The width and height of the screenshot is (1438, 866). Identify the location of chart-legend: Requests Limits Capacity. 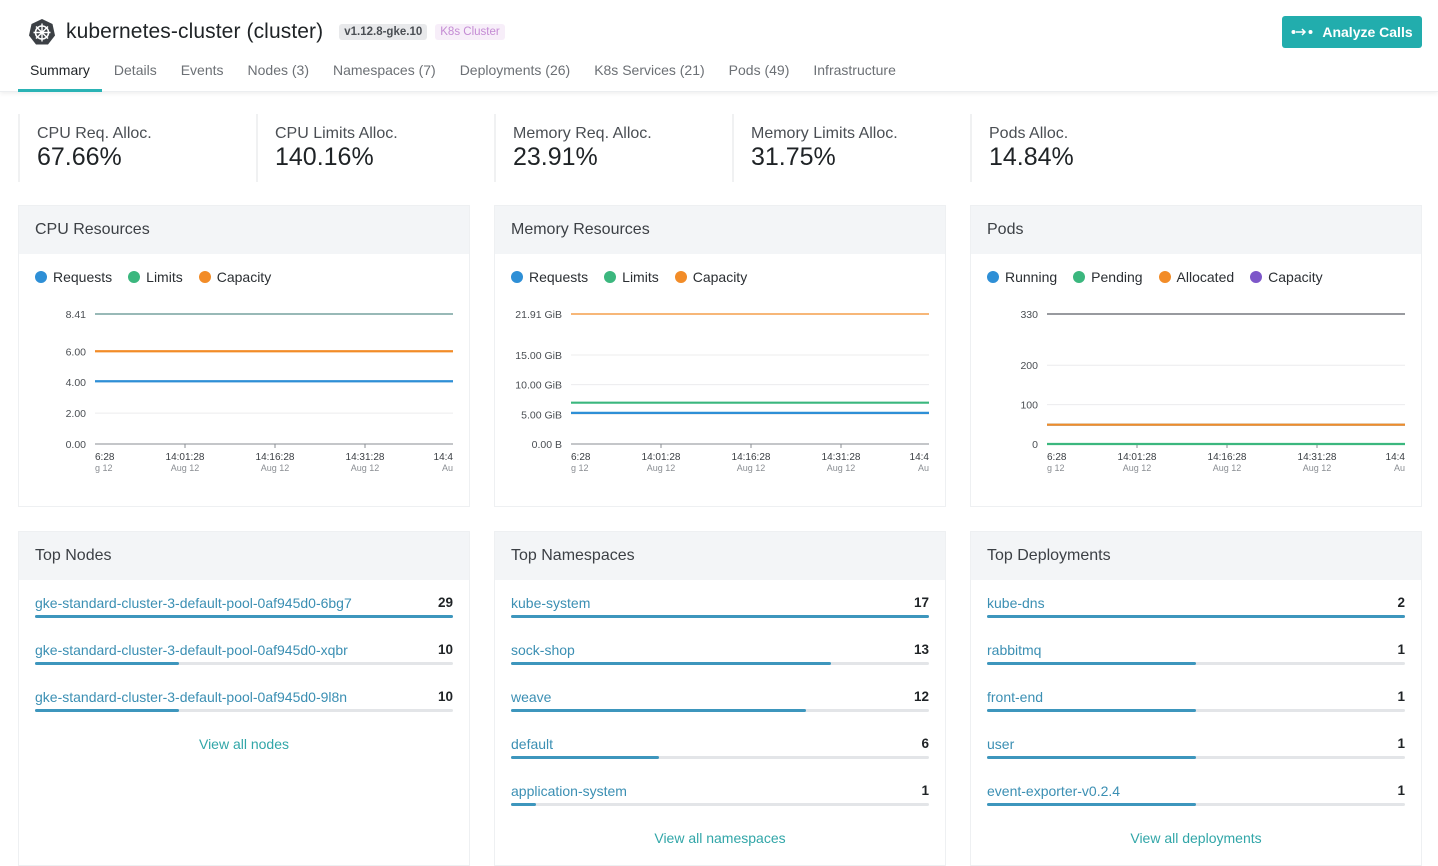
(244, 269).